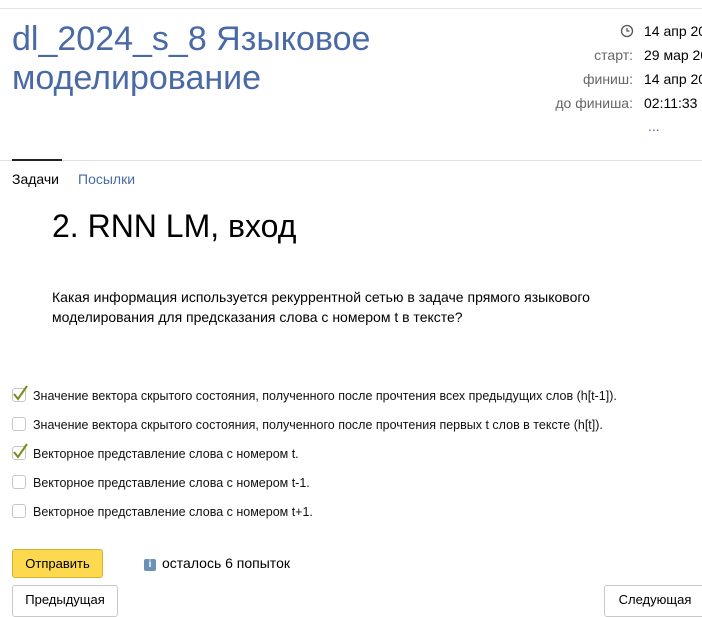 The image size is (702, 617). I want to click on remaining-label: до финиша:, so click(594, 103).